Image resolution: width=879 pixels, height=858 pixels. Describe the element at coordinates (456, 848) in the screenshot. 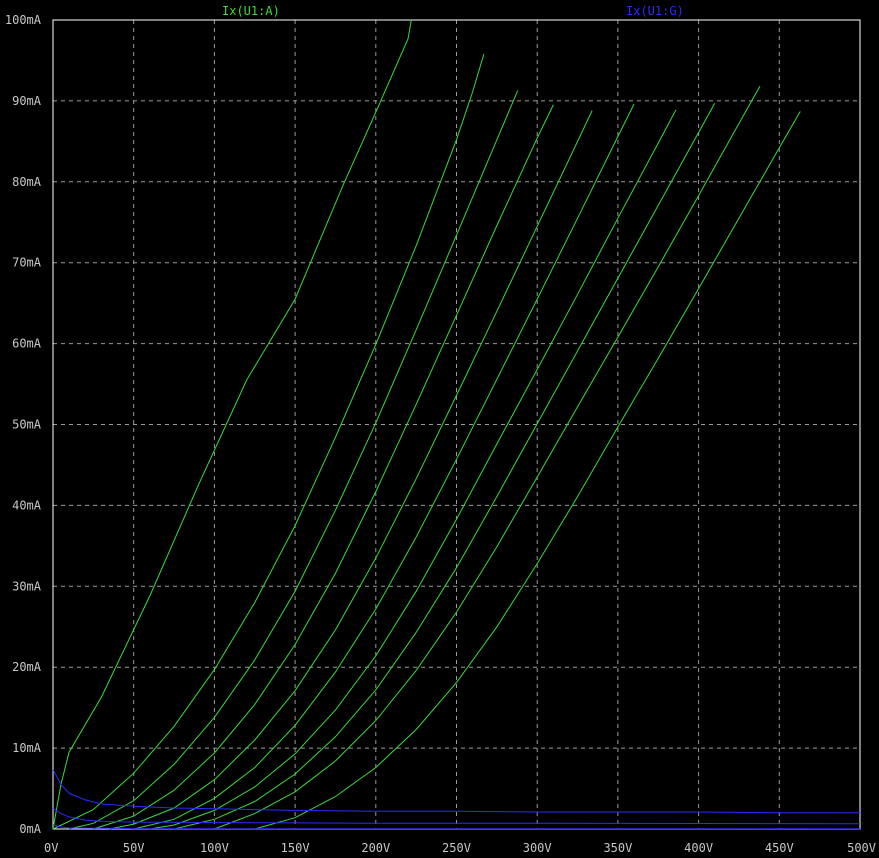

I see `x-tick-label: 250V` at that location.